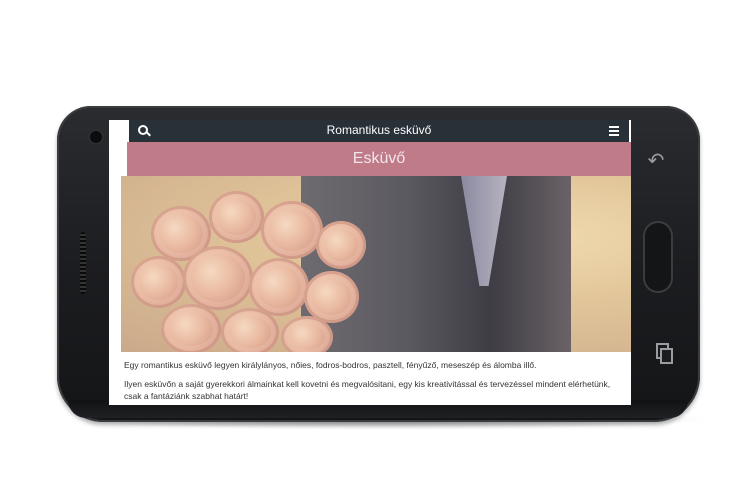 This screenshot has height=500, width=750. Describe the element at coordinates (256, 269) in the screenshot. I see `hero-image-bouquet` at that location.